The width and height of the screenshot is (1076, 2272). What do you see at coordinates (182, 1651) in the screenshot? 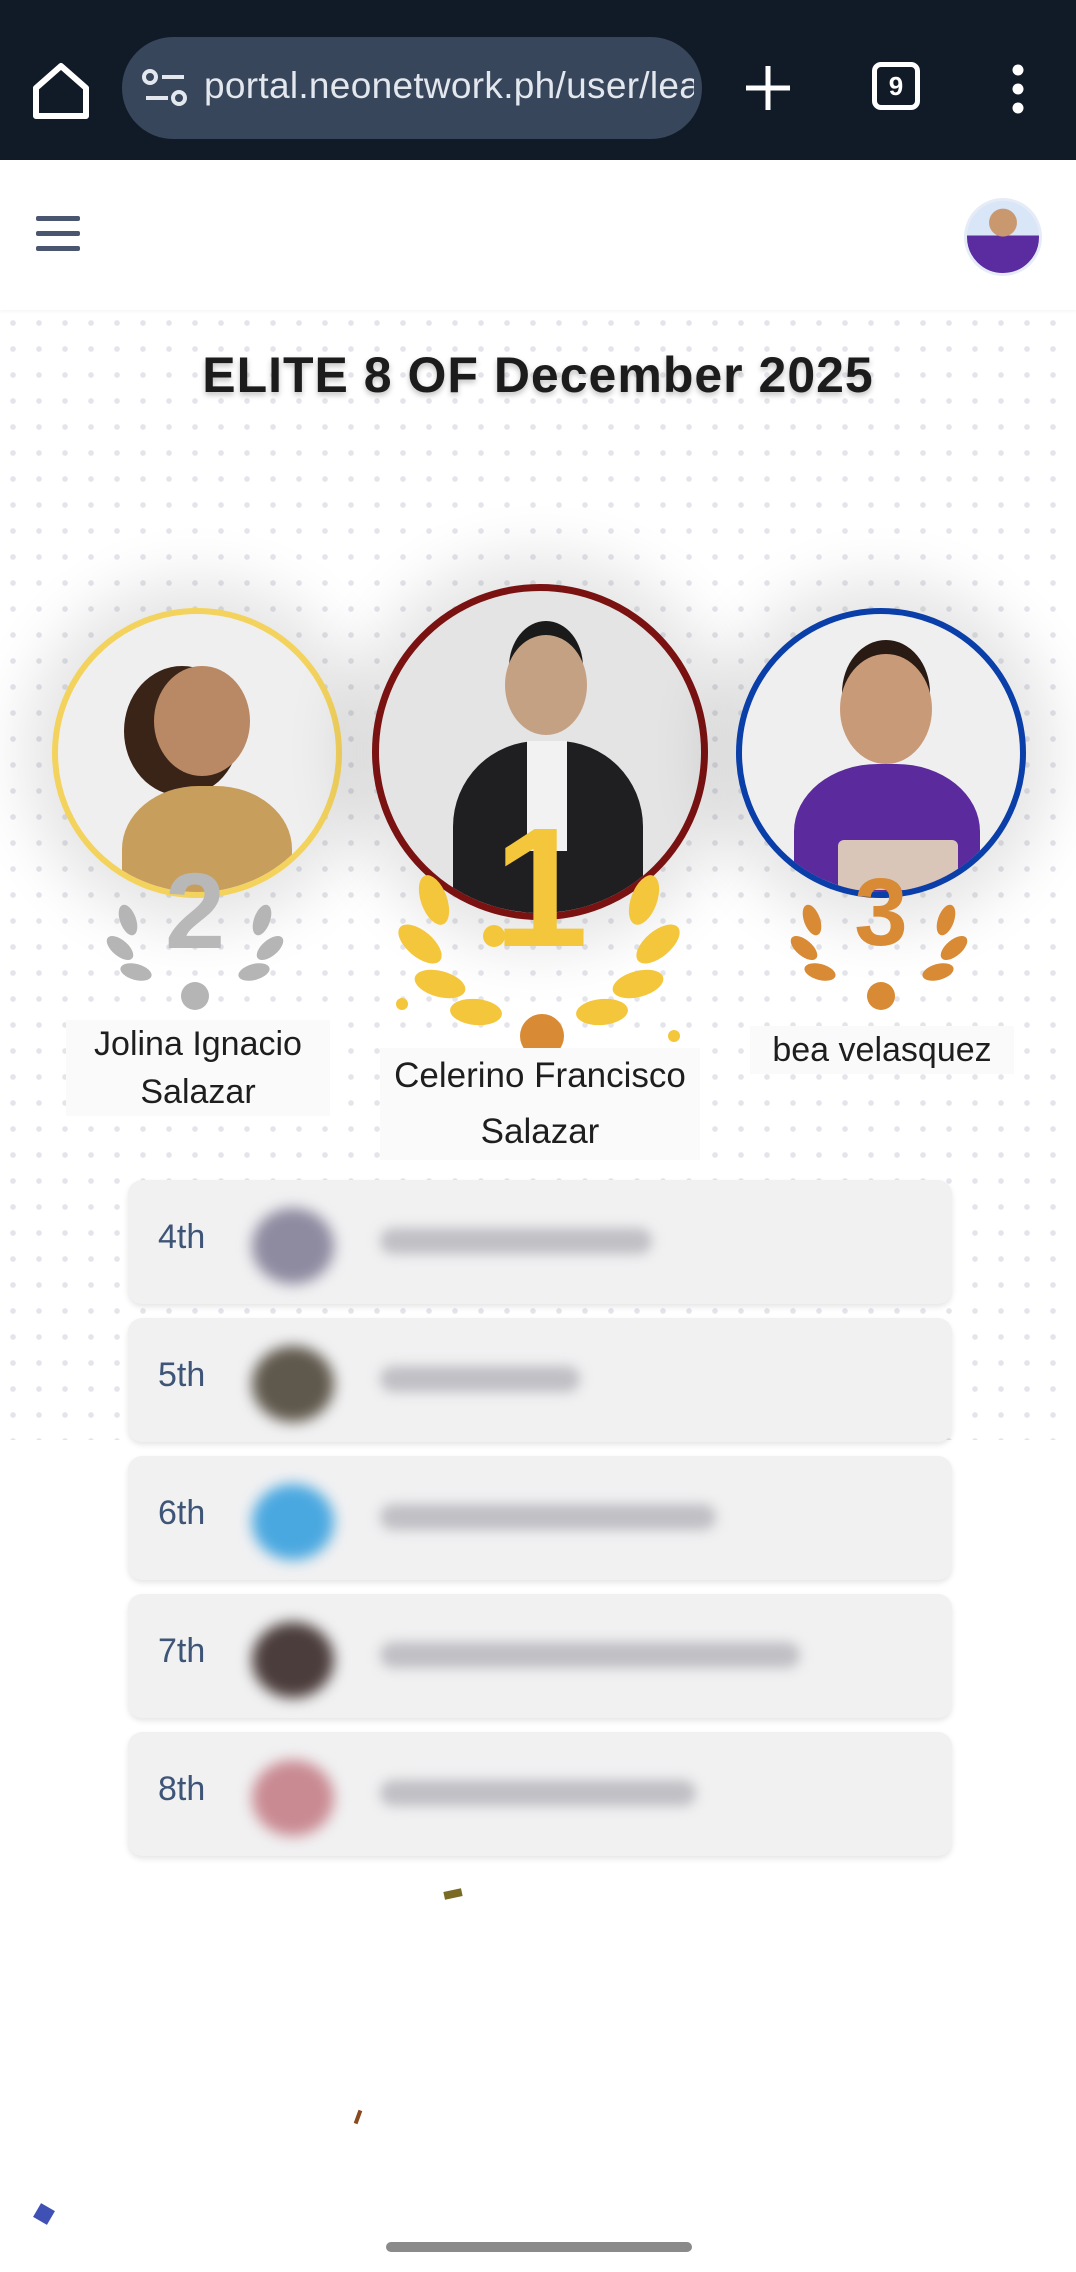
I see `rank-label: 7th` at bounding box center [182, 1651].